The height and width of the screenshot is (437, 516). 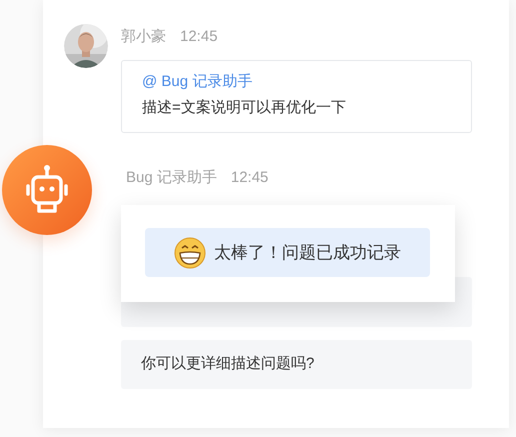 I want to click on message-text: 描述=文案说明可以再优化一下, so click(x=244, y=108).